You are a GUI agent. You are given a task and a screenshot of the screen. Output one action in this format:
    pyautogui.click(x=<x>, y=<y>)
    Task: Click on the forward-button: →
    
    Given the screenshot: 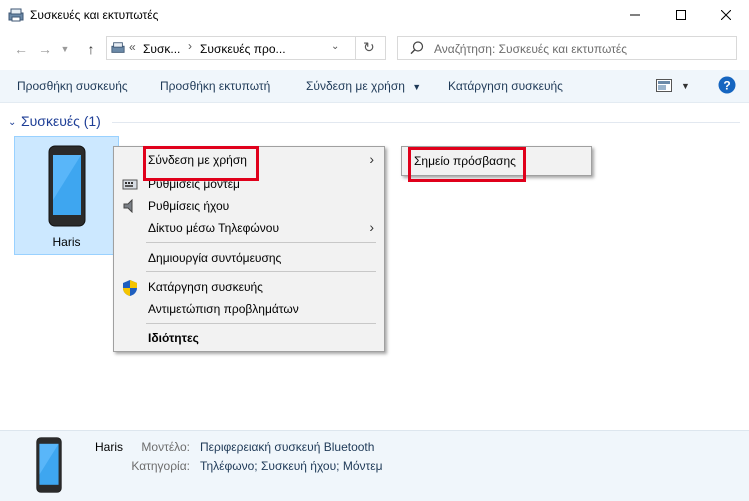 What is the action you would take?
    pyautogui.click(x=45, y=49)
    